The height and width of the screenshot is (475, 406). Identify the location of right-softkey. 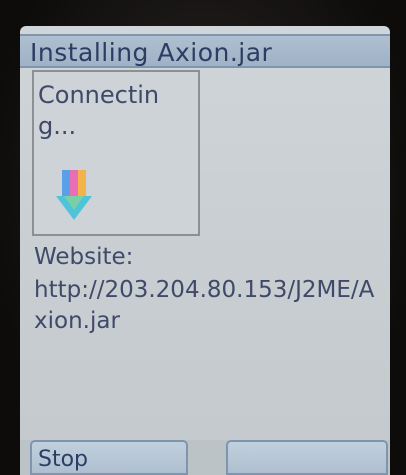
(307, 457).